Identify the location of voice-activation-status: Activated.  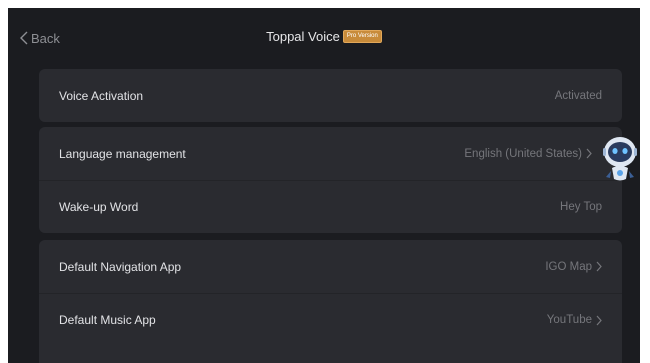
(578, 95).